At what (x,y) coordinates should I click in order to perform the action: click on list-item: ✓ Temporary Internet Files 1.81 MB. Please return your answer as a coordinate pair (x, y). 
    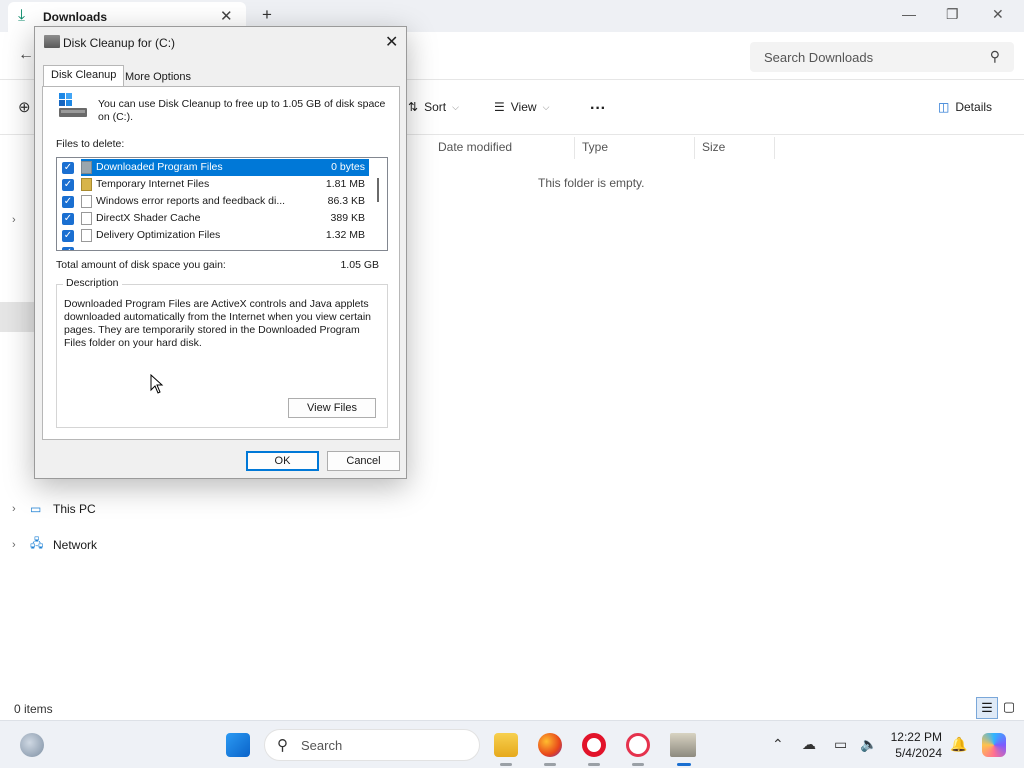
    Looking at the image, I should click on (215, 184).